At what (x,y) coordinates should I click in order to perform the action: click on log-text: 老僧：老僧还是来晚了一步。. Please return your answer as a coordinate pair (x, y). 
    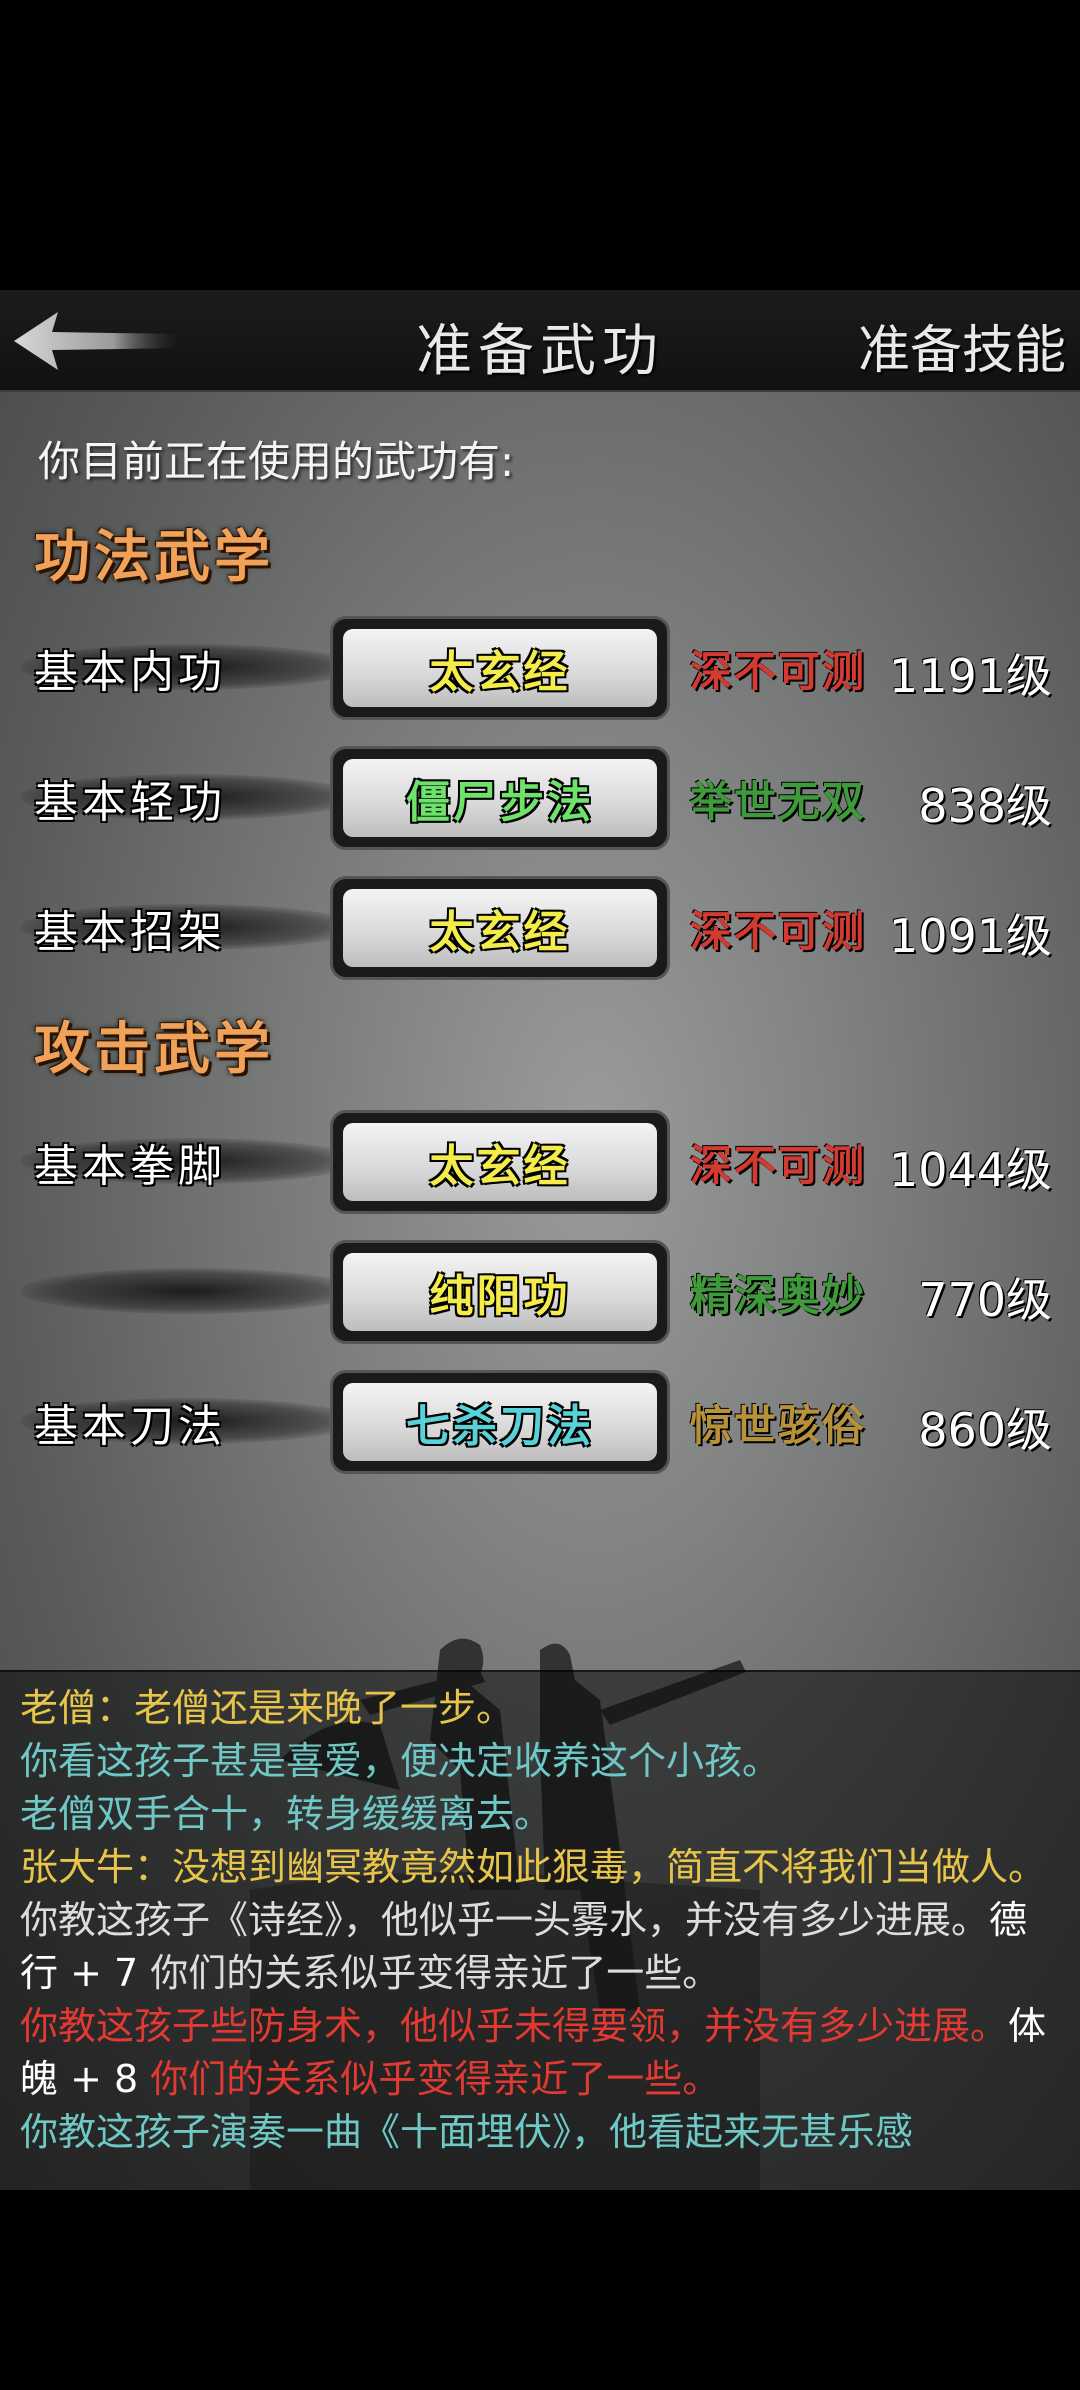
    Looking at the image, I should click on (267, 1708).